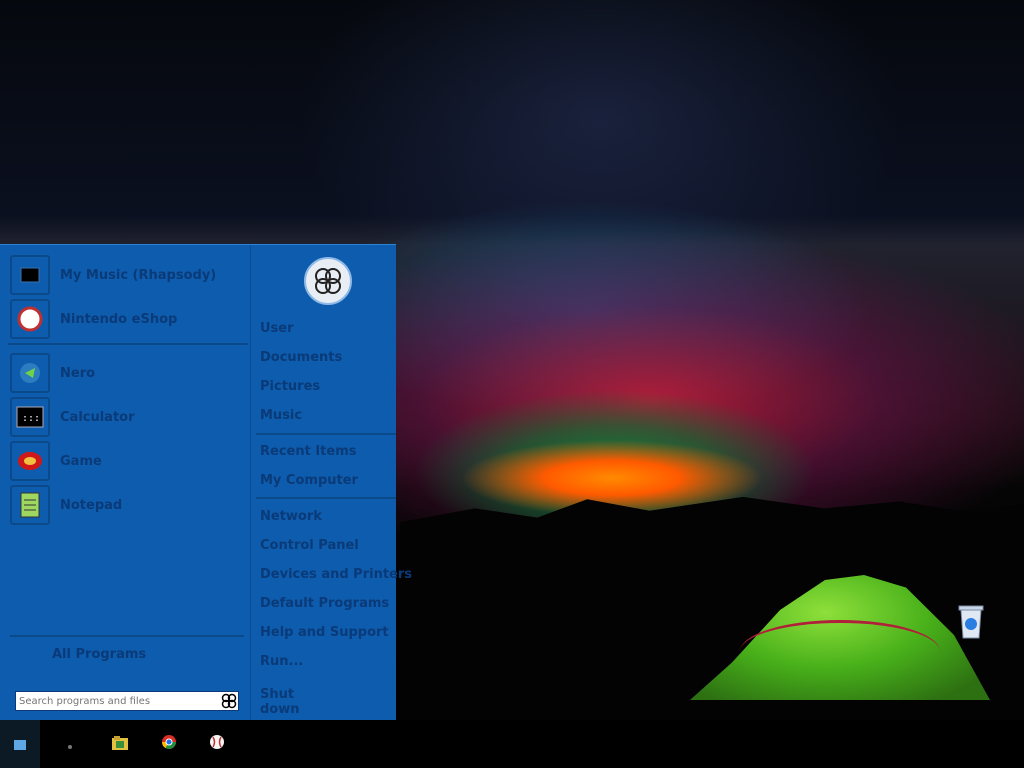  I want to click on taskbar-chrome, so click(169, 744).